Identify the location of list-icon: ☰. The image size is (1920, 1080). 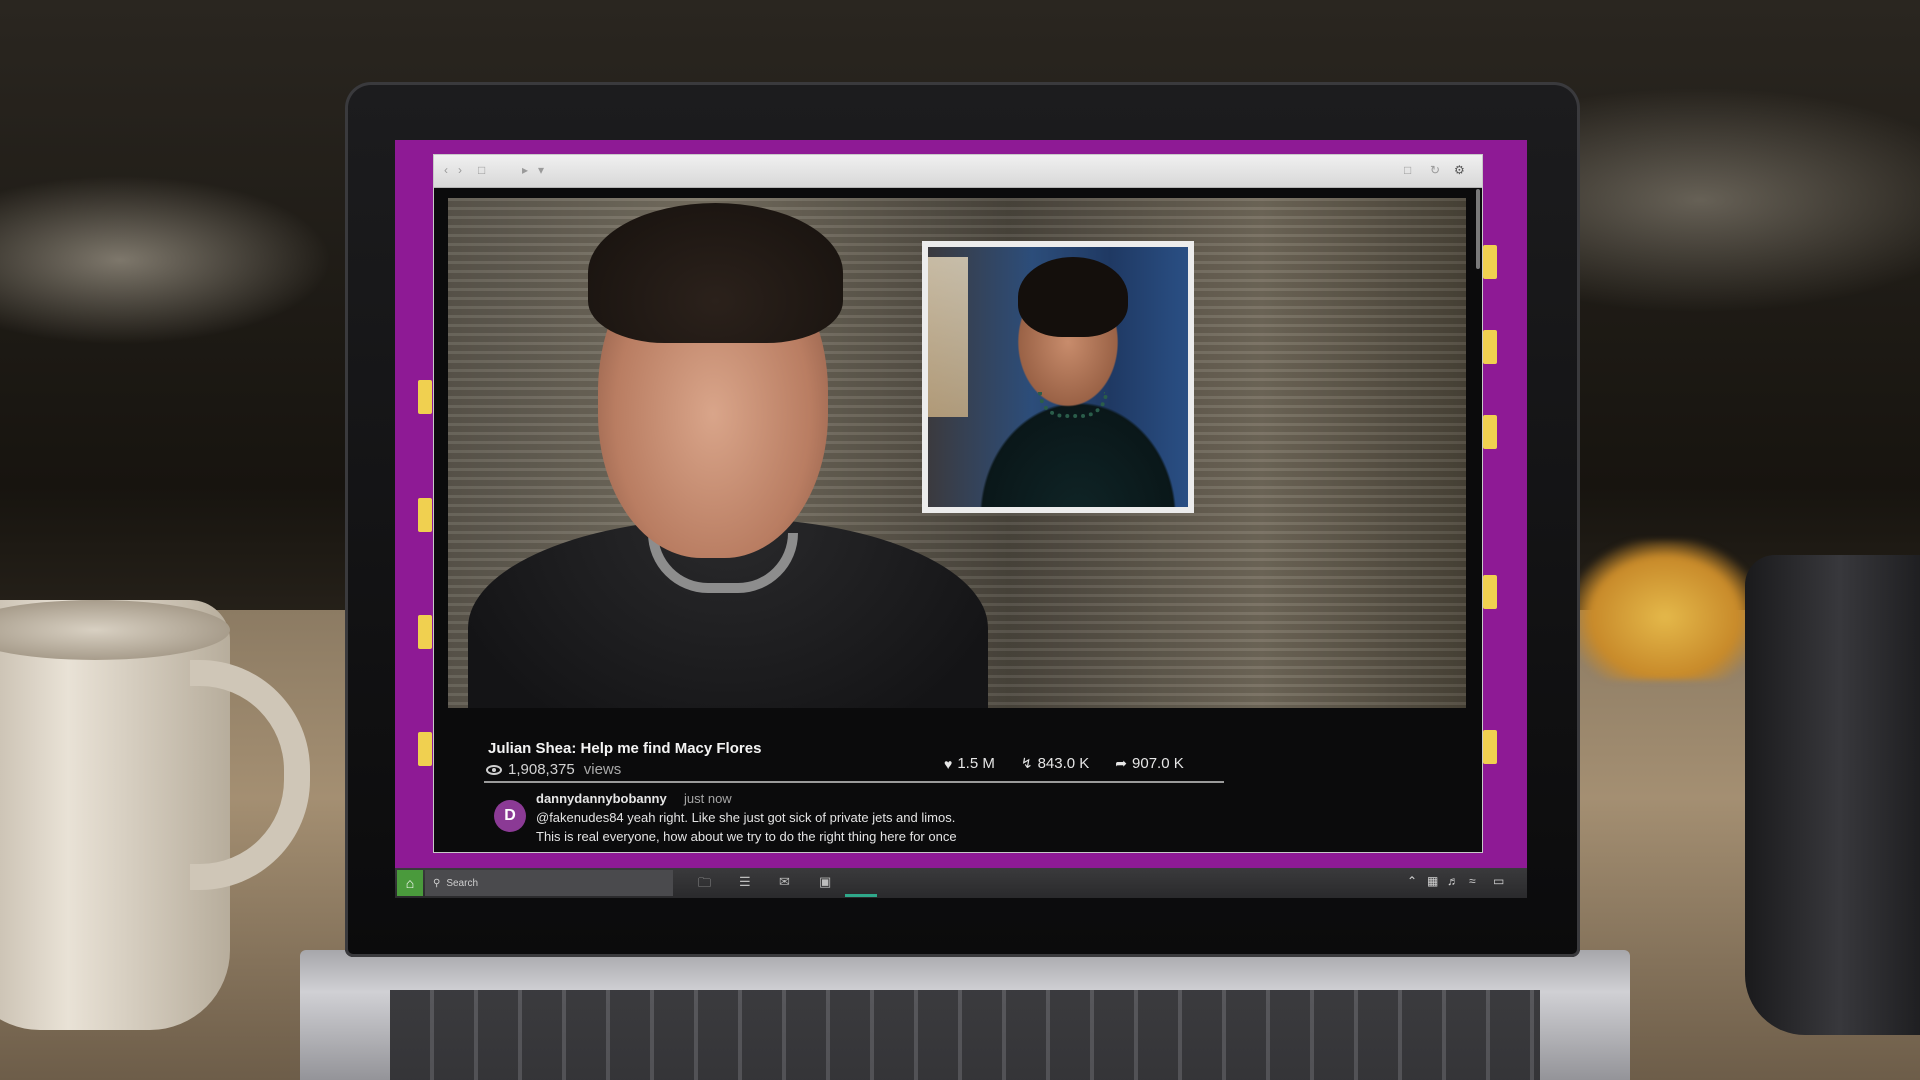
(745, 882).